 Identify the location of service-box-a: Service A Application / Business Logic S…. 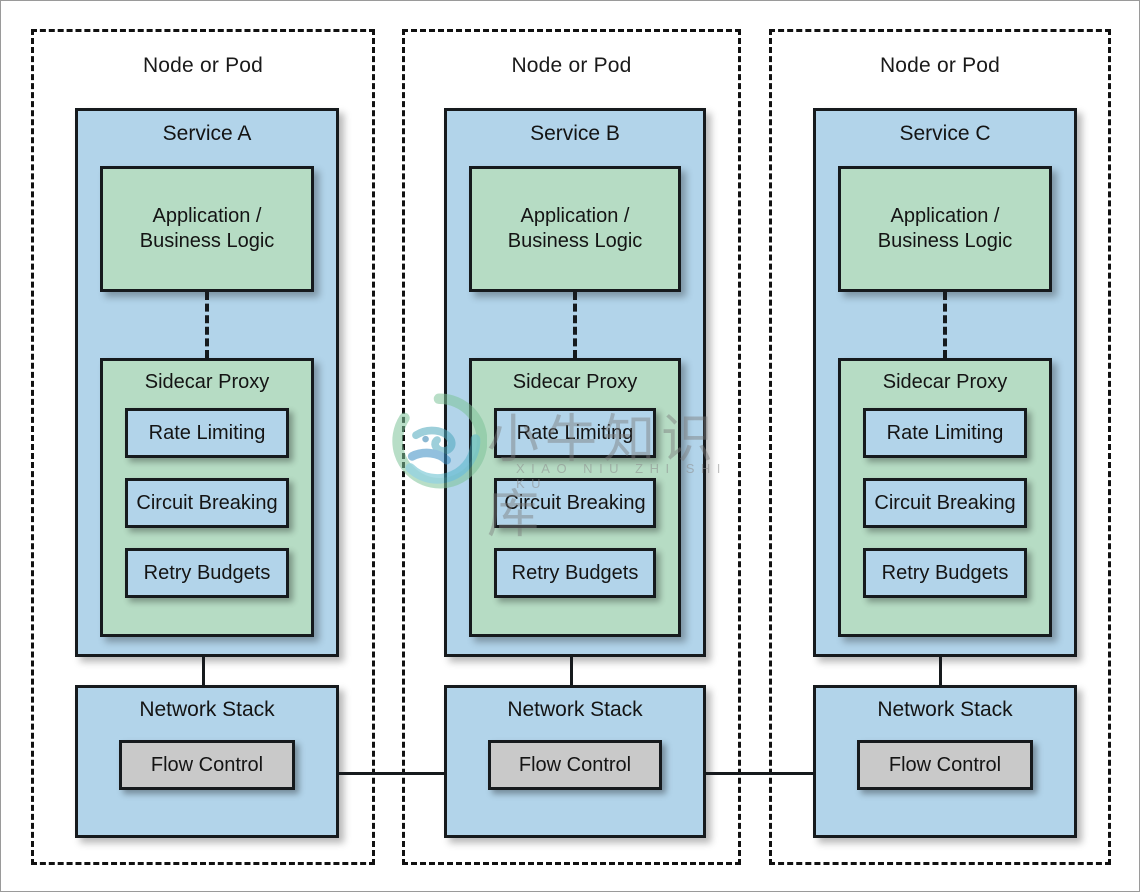
(207, 382).